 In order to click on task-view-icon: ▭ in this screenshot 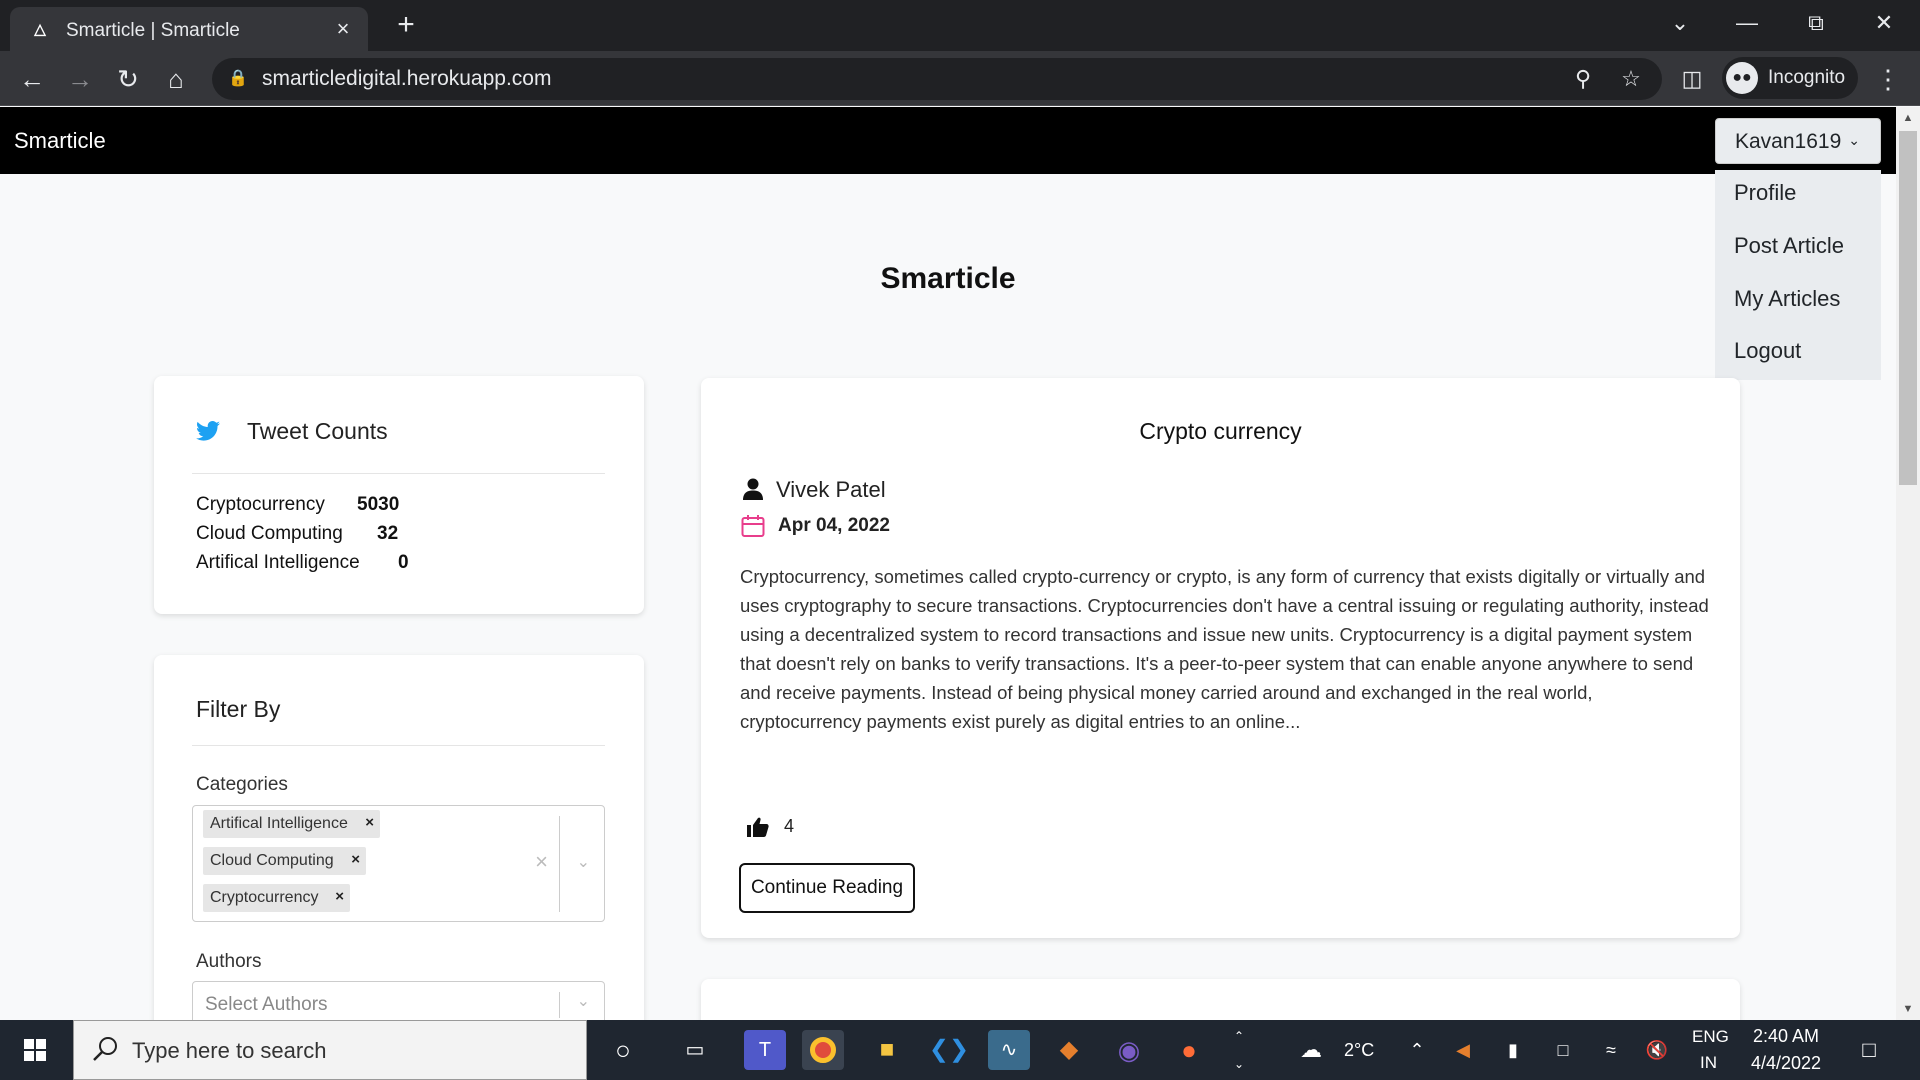, I will do `click(695, 1050)`.